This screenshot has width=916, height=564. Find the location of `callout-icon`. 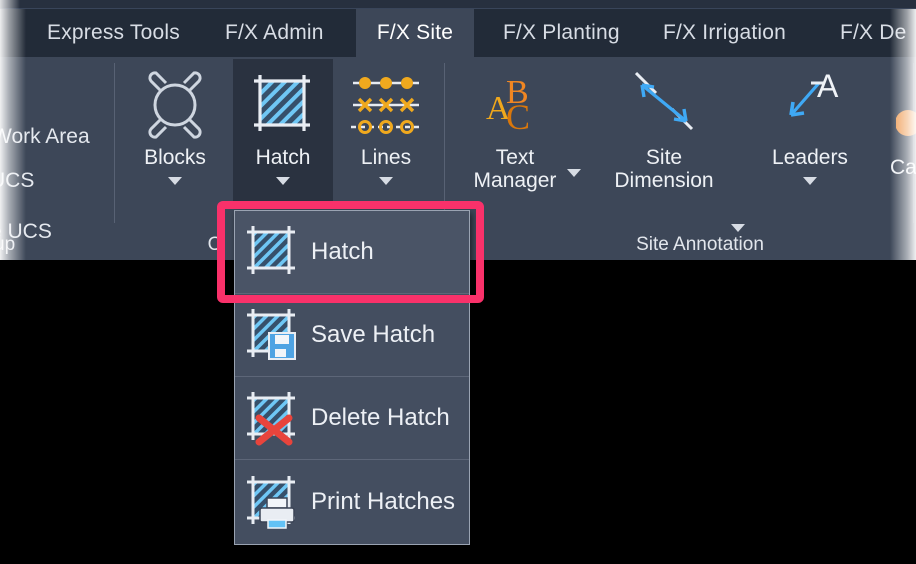

callout-icon is located at coordinates (906, 129).